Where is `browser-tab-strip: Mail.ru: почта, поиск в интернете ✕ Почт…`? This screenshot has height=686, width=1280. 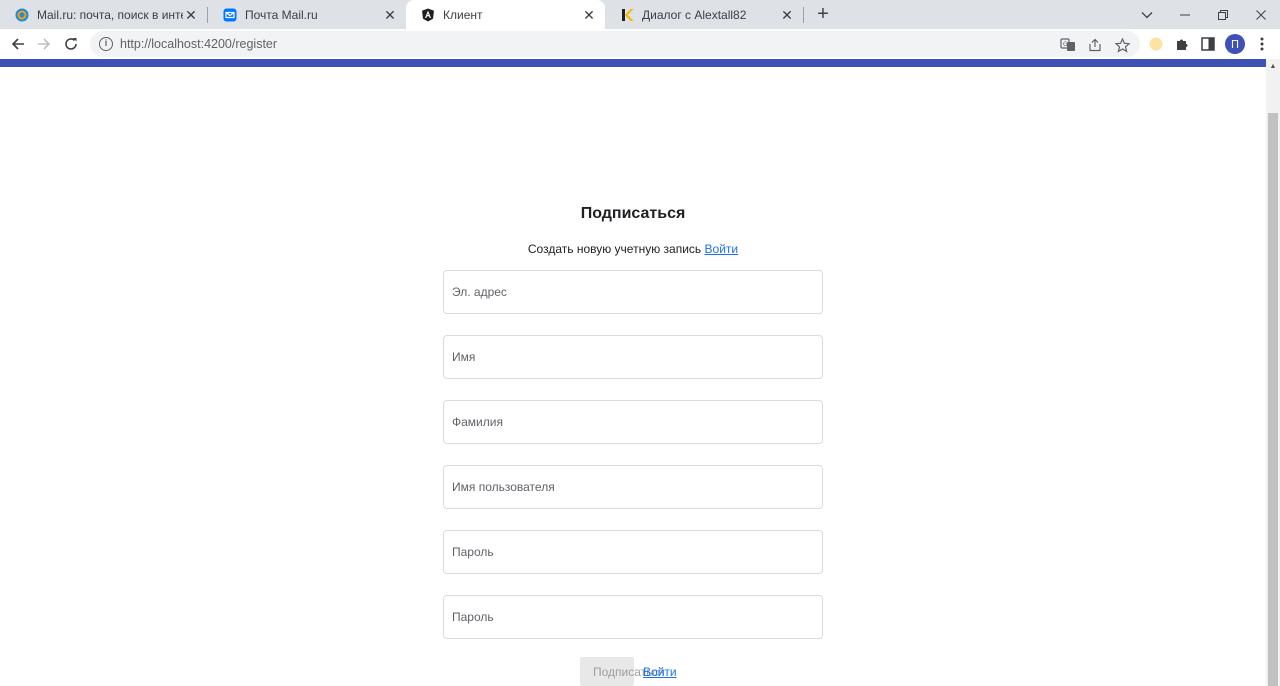 browser-tab-strip: Mail.ru: почта, поиск в интернете ✕ Почт… is located at coordinates (640, 14).